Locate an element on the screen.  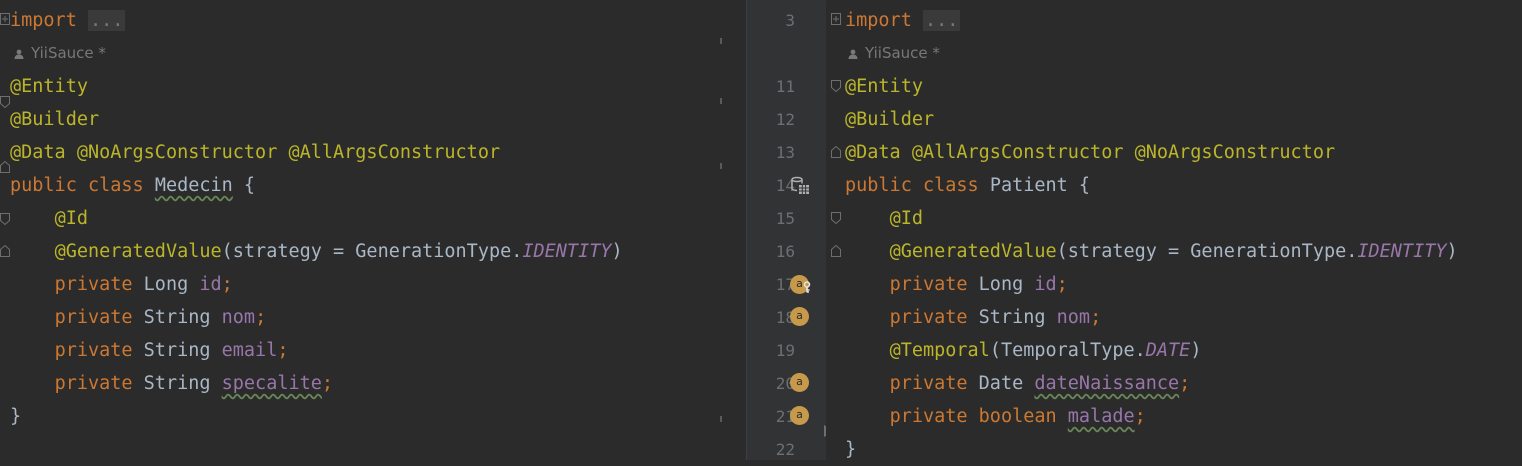
annotation: @Builder is located at coordinates (55, 119).